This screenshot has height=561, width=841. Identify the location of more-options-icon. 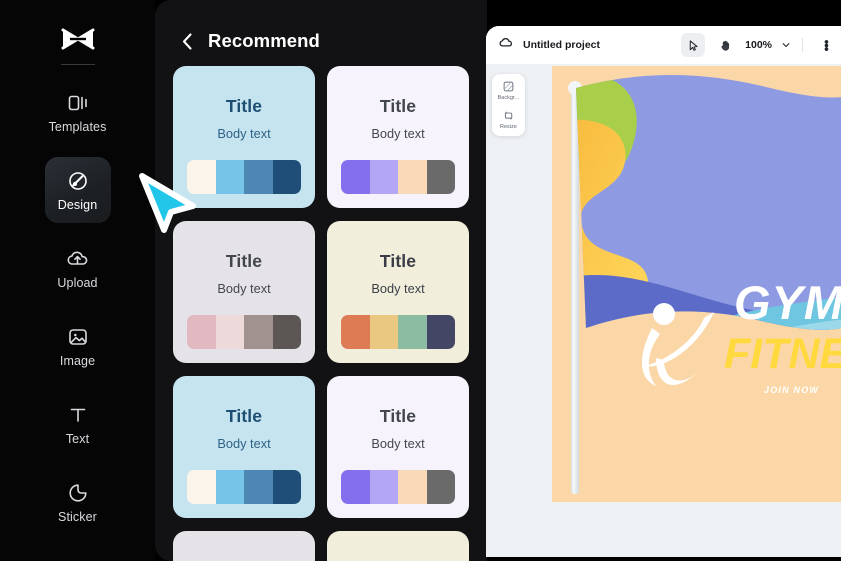
(825, 45).